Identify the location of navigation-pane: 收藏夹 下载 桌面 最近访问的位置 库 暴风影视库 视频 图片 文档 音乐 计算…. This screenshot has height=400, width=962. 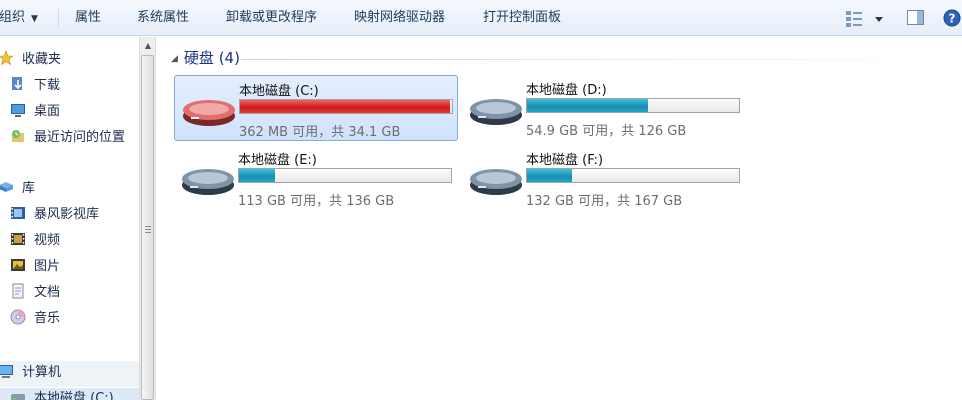
(69, 218).